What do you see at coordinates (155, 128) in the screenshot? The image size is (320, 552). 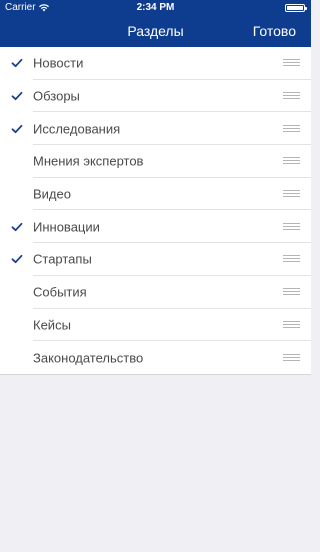 I see `section-row: Исследования` at bounding box center [155, 128].